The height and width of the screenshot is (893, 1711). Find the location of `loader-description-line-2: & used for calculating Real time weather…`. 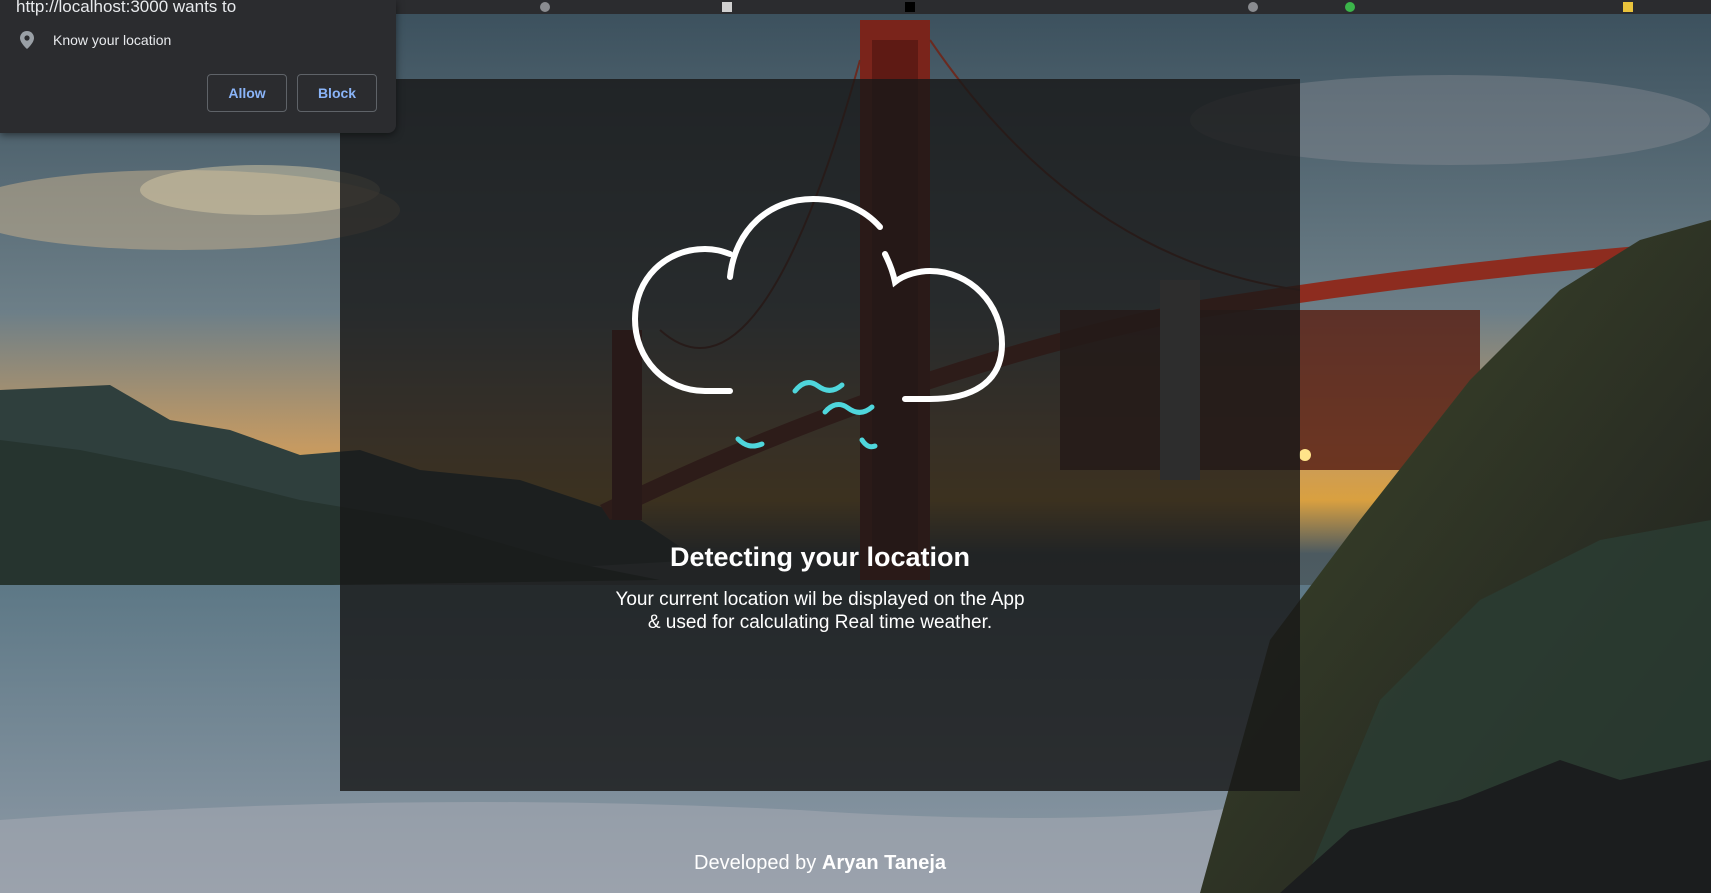

loader-description-line-2: & used for calculating Real time weather… is located at coordinates (820, 622).